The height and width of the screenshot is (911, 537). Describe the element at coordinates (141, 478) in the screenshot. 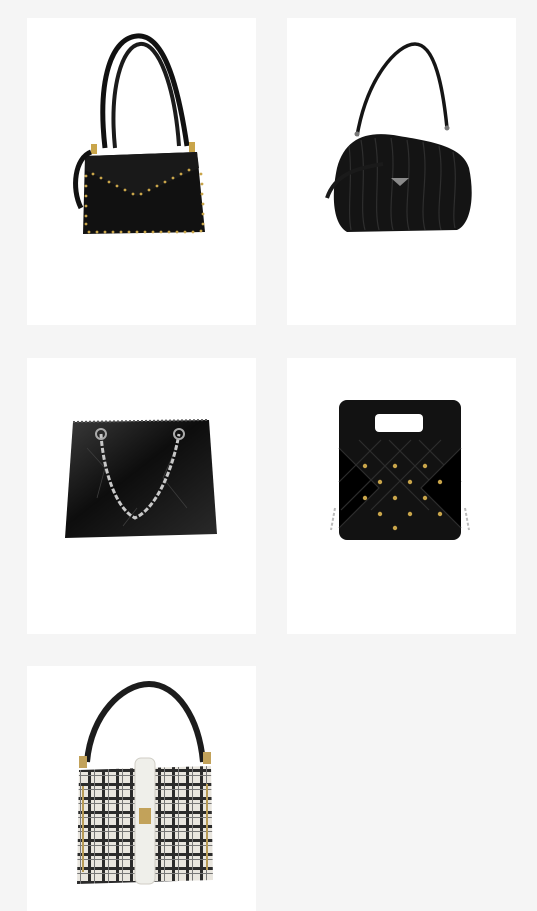

I see `chain-bag-image` at that location.